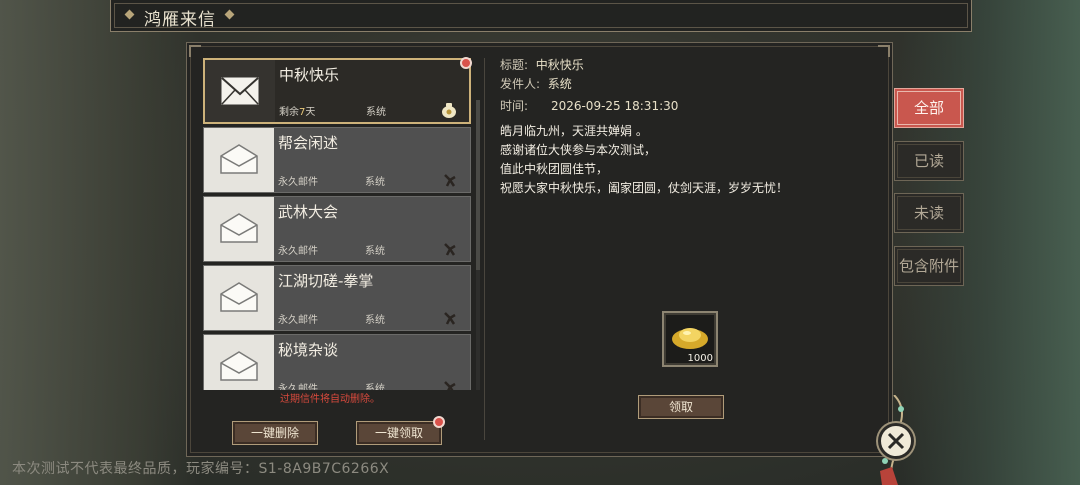 The image size is (1080, 485). I want to click on gold-ingot-icon, so click(690, 338).